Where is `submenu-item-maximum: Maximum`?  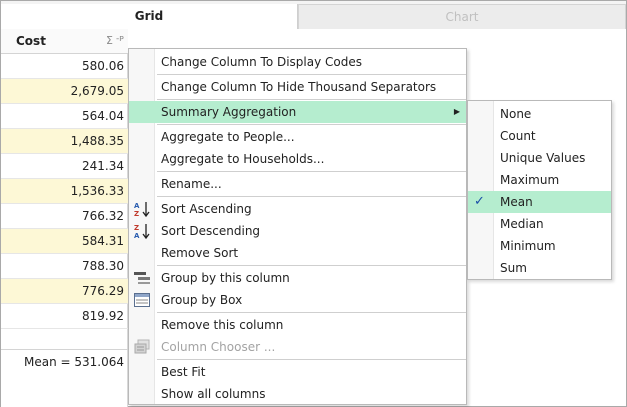 submenu-item-maximum: Maximum is located at coordinates (539, 180).